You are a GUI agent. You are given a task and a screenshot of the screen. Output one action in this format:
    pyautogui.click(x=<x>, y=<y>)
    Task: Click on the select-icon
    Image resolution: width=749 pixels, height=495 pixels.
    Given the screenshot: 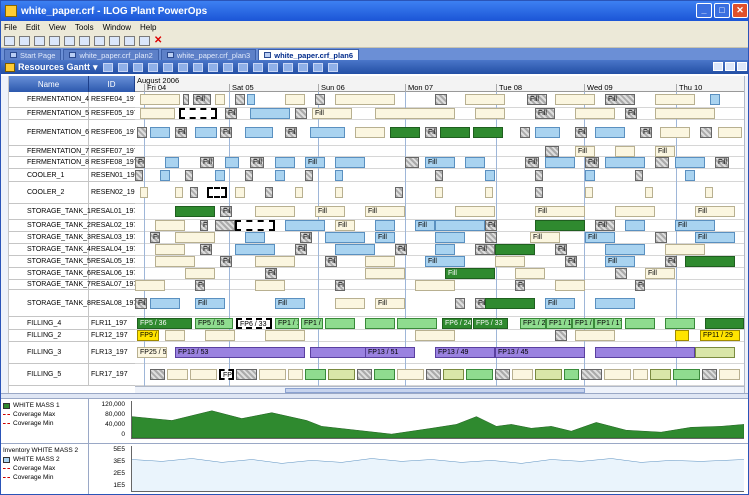 What is the action you would take?
    pyautogui.click(x=167, y=67)
    